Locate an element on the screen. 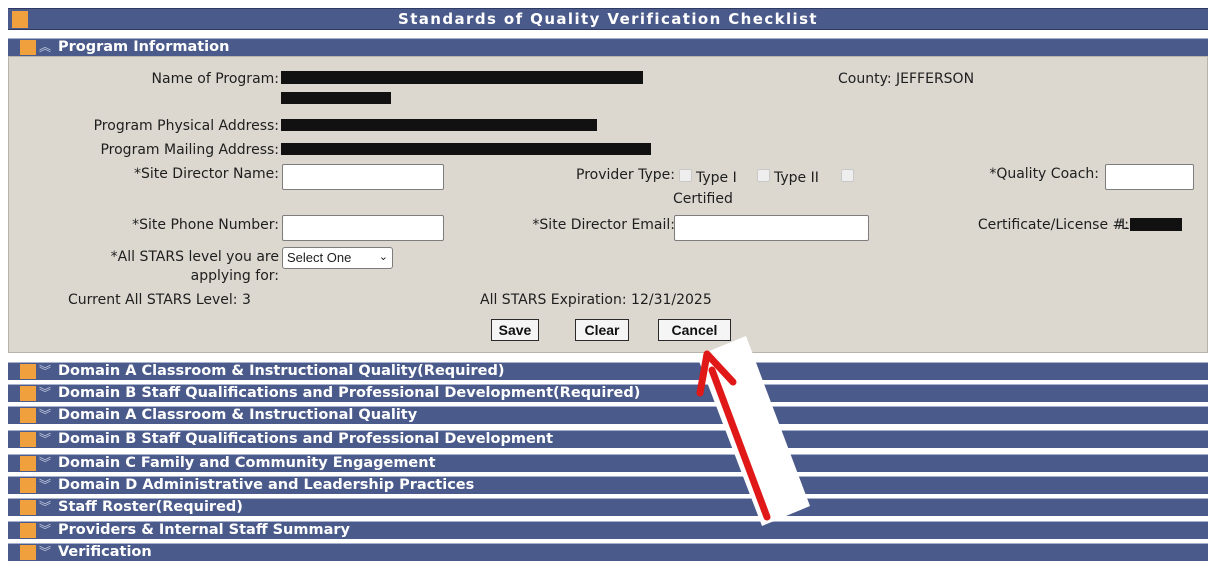 The width and height of the screenshot is (1208, 571). provider-type-label: Provider Type: is located at coordinates (625, 175).